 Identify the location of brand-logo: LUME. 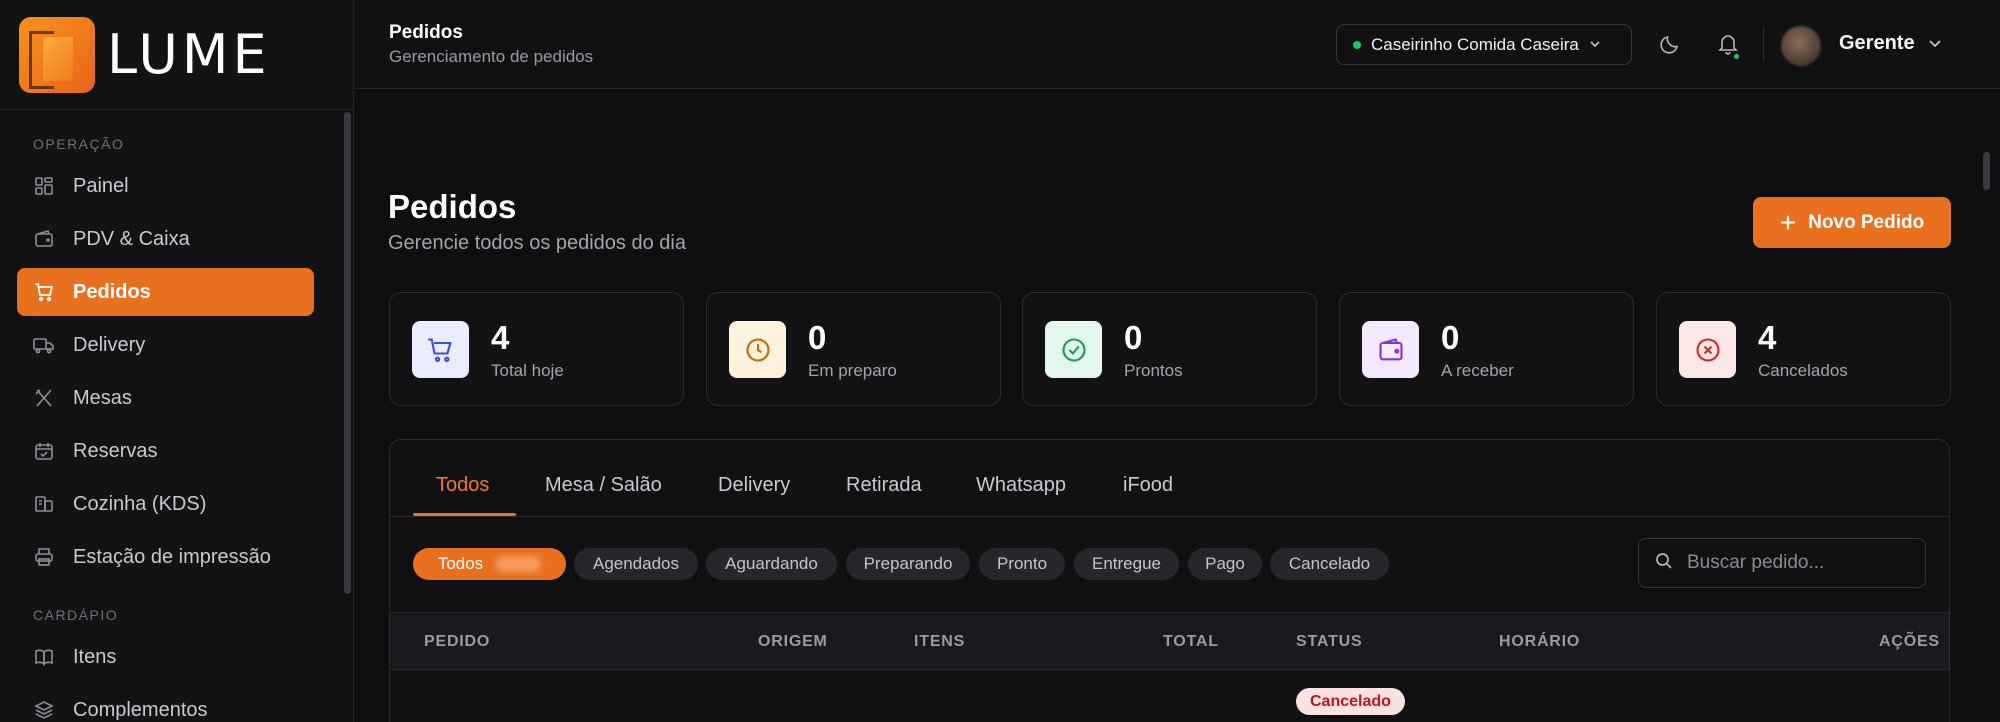
(176, 55).